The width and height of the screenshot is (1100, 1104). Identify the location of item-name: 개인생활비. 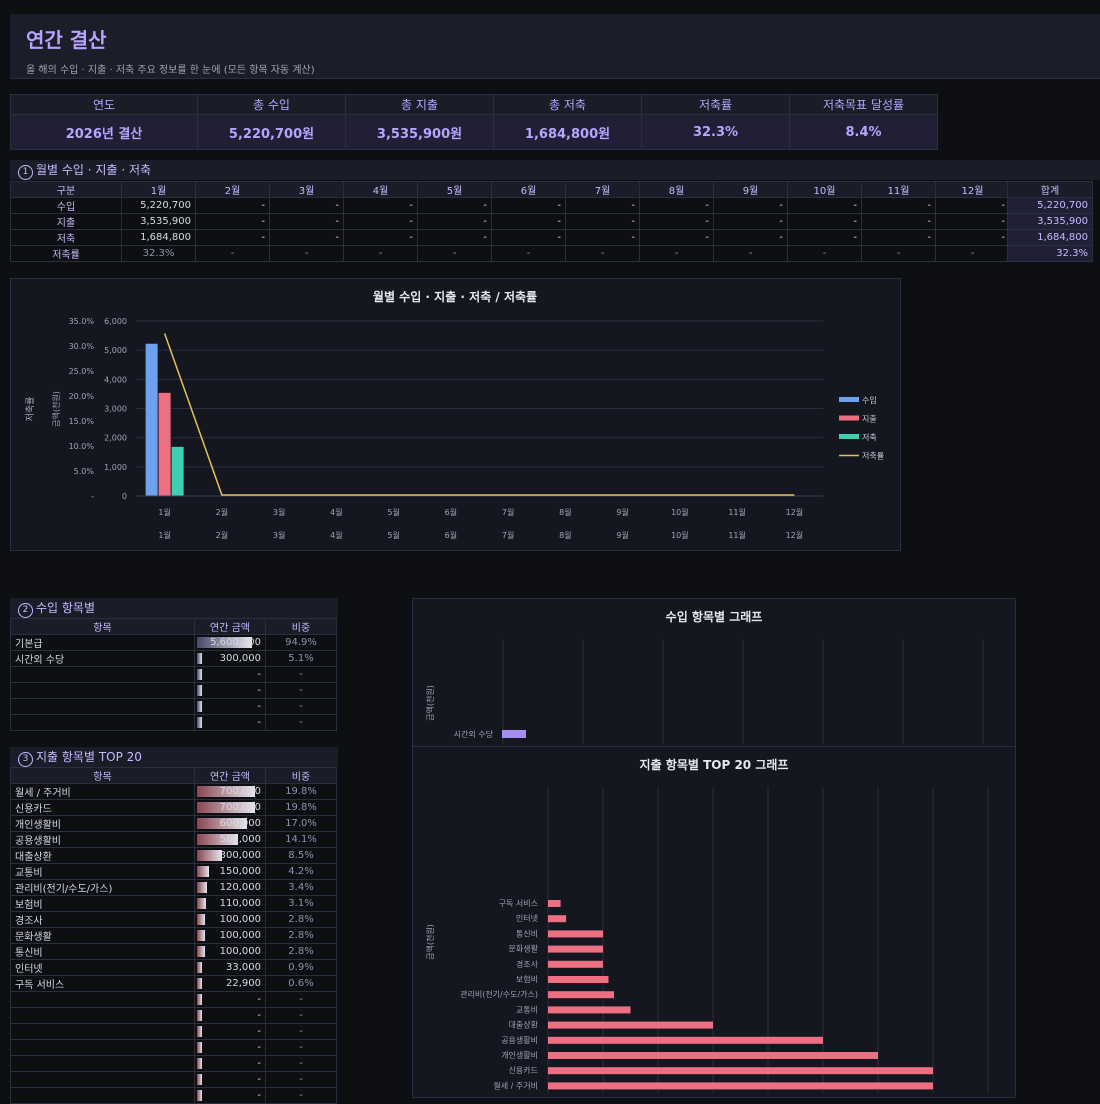
(102, 823).